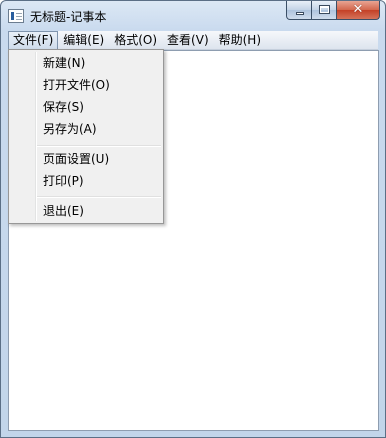 The height and width of the screenshot is (438, 386). I want to click on menu-bar: 文件(F) 编辑(E) 格式(O) 查看(V) 帮助(H), so click(193, 40).